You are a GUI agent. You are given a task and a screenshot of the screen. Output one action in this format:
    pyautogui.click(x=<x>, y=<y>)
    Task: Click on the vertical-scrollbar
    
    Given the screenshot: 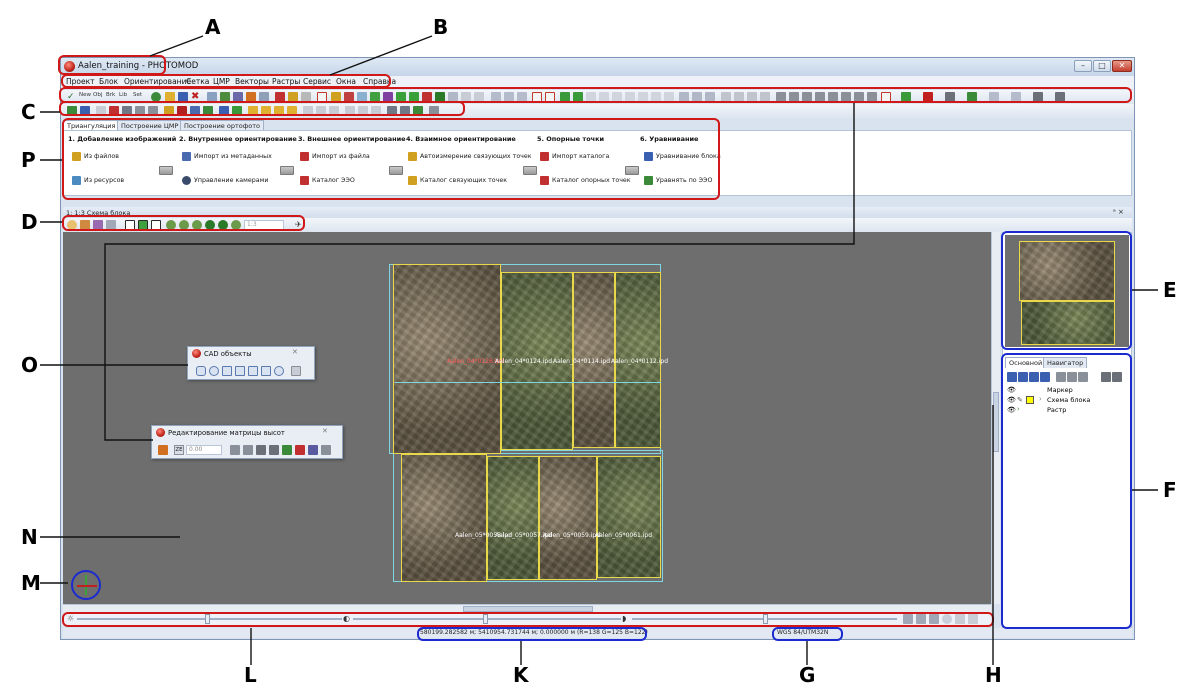 What is the action you would take?
    pyautogui.click(x=995, y=418)
    